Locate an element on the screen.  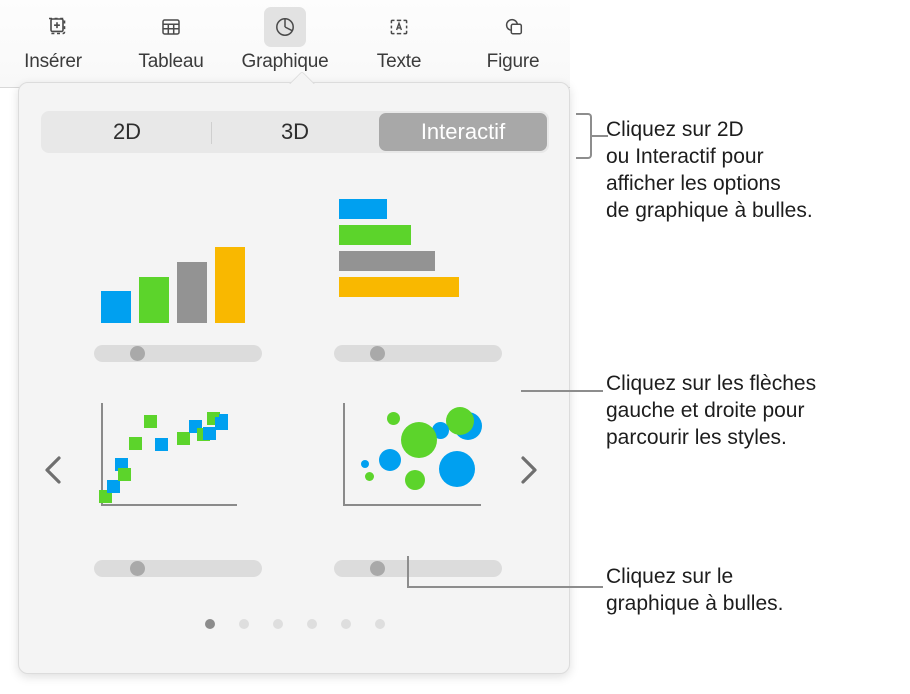
chevron-right-icon is located at coordinates (529, 470).